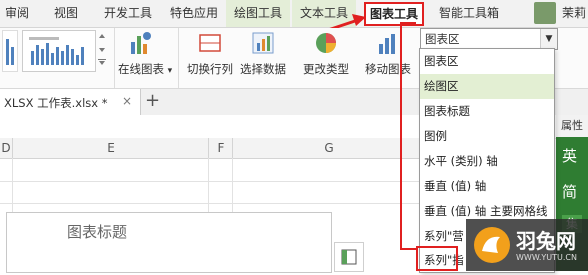 The height and width of the screenshot is (275, 588). Describe the element at coordinates (56, 103) in the screenshot. I see `document-tab-label: XLSX 工作表.xlsx *` at that location.